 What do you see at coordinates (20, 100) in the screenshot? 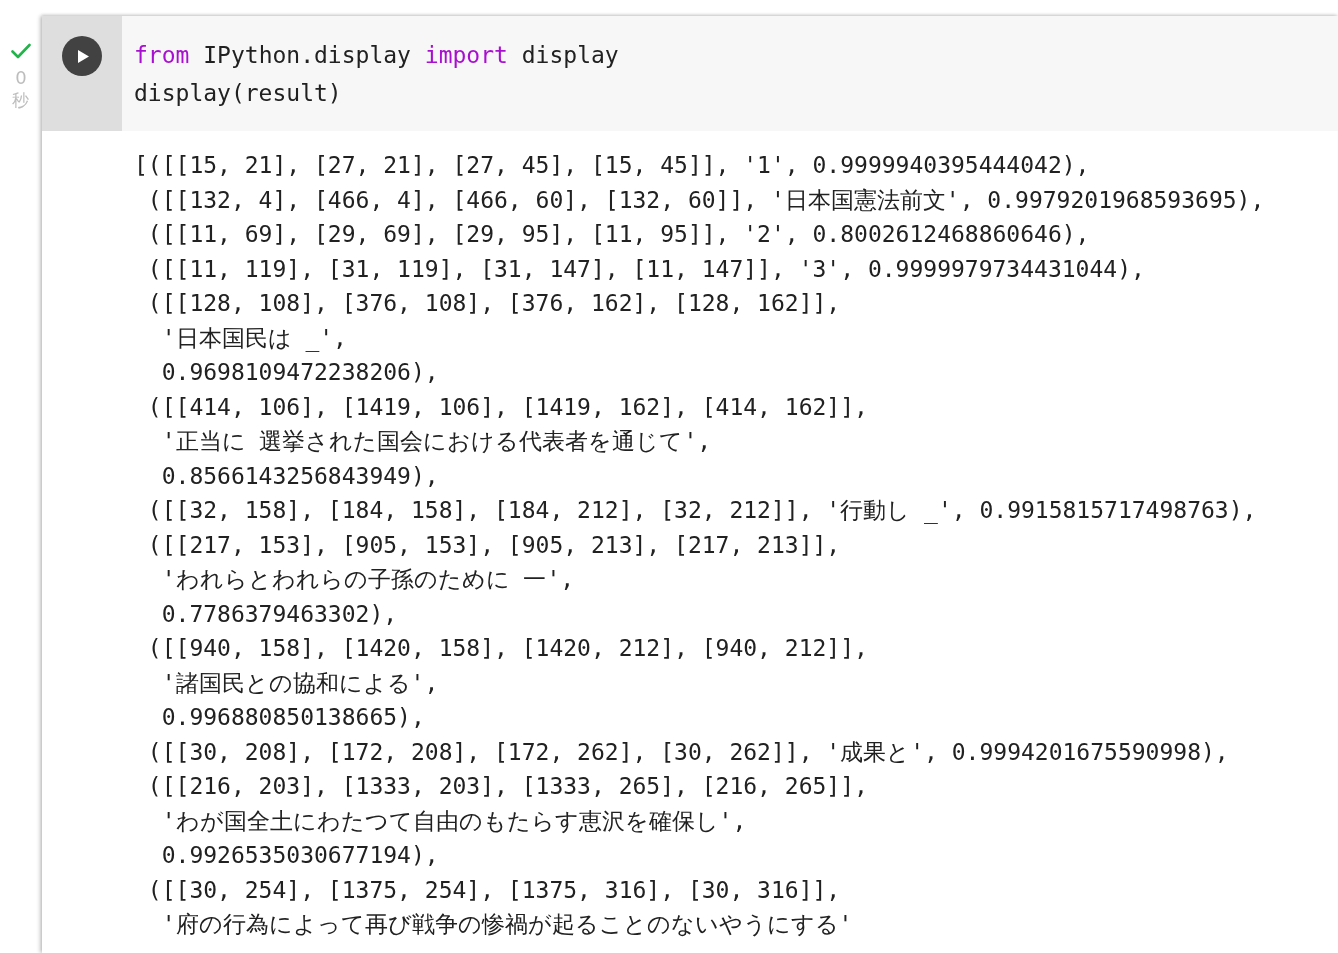
I see `time-unit: 秒` at bounding box center [20, 100].